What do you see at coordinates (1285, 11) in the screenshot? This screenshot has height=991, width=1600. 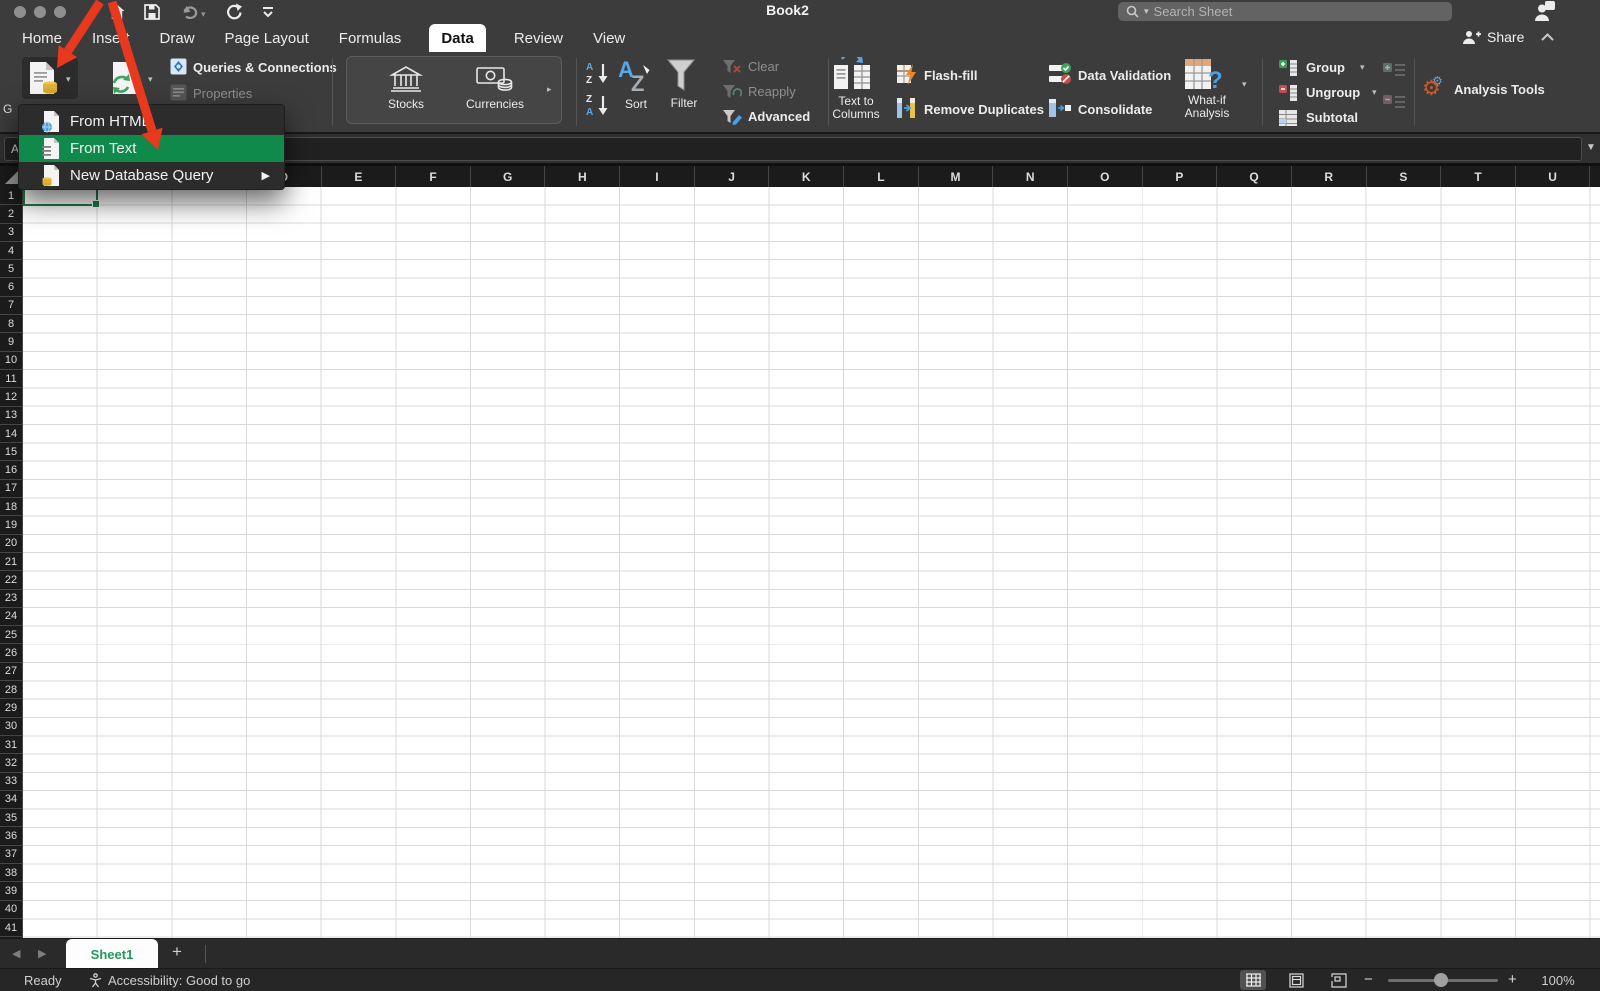 I see `search-input: ▾ Search Sheet` at bounding box center [1285, 11].